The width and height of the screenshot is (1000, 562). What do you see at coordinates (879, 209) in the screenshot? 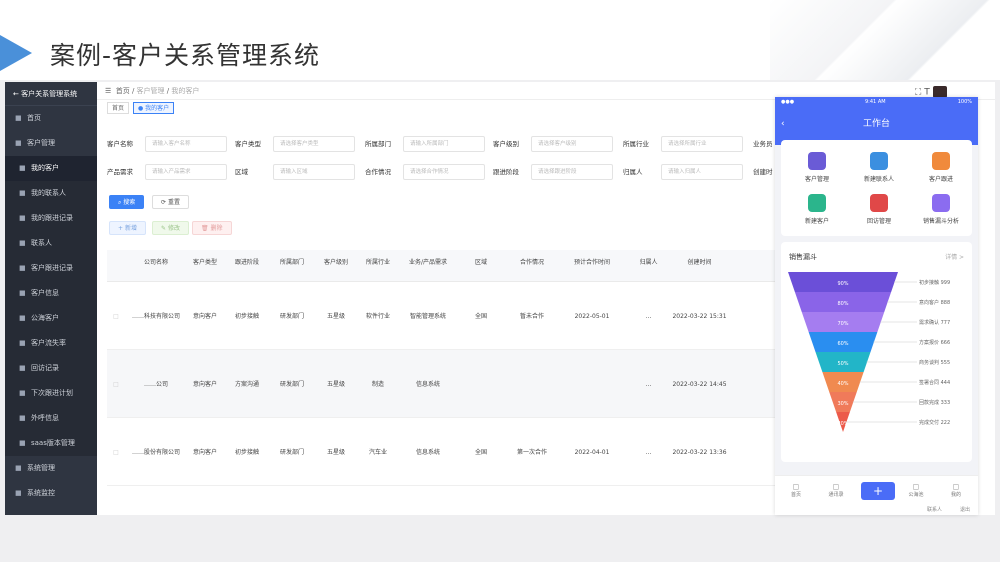
I see `quick-action-4: 回访管理` at bounding box center [879, 209].